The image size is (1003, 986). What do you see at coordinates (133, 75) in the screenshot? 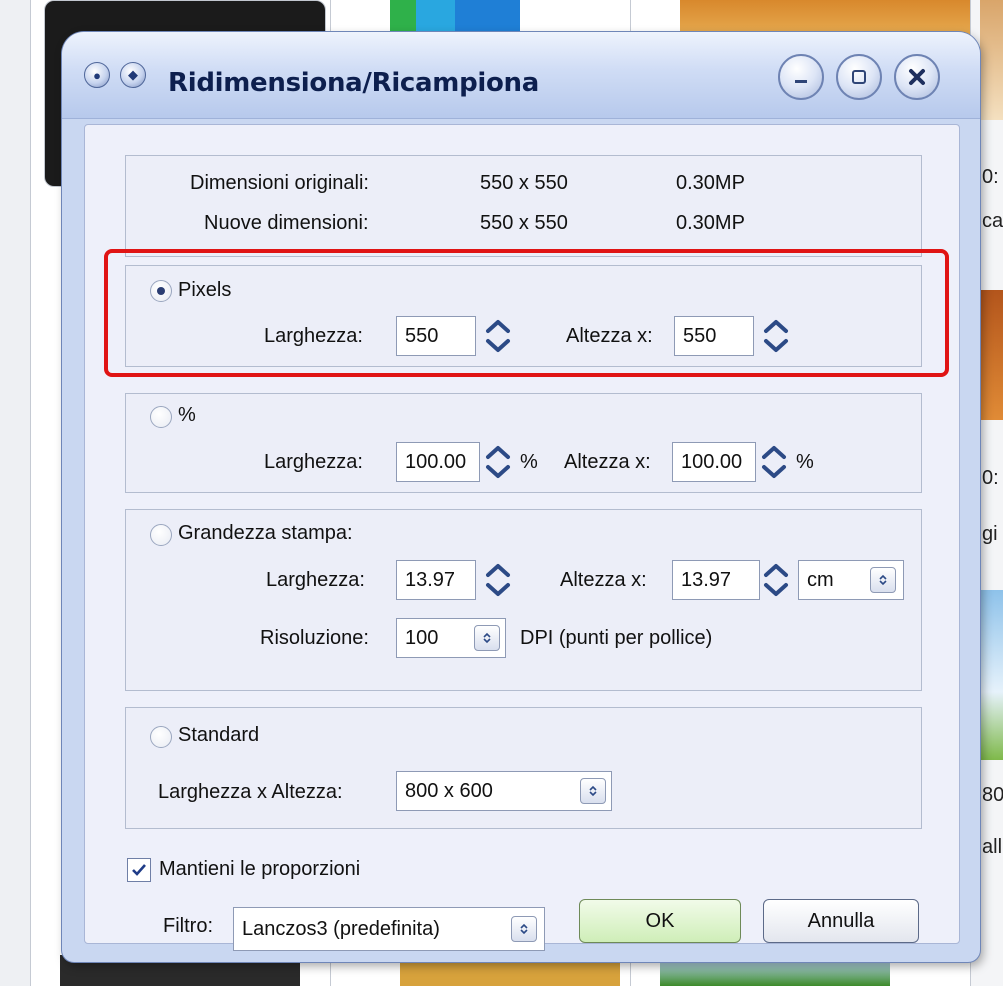
I see `rollup-icon: ◆` at bounding box center [133, 75].